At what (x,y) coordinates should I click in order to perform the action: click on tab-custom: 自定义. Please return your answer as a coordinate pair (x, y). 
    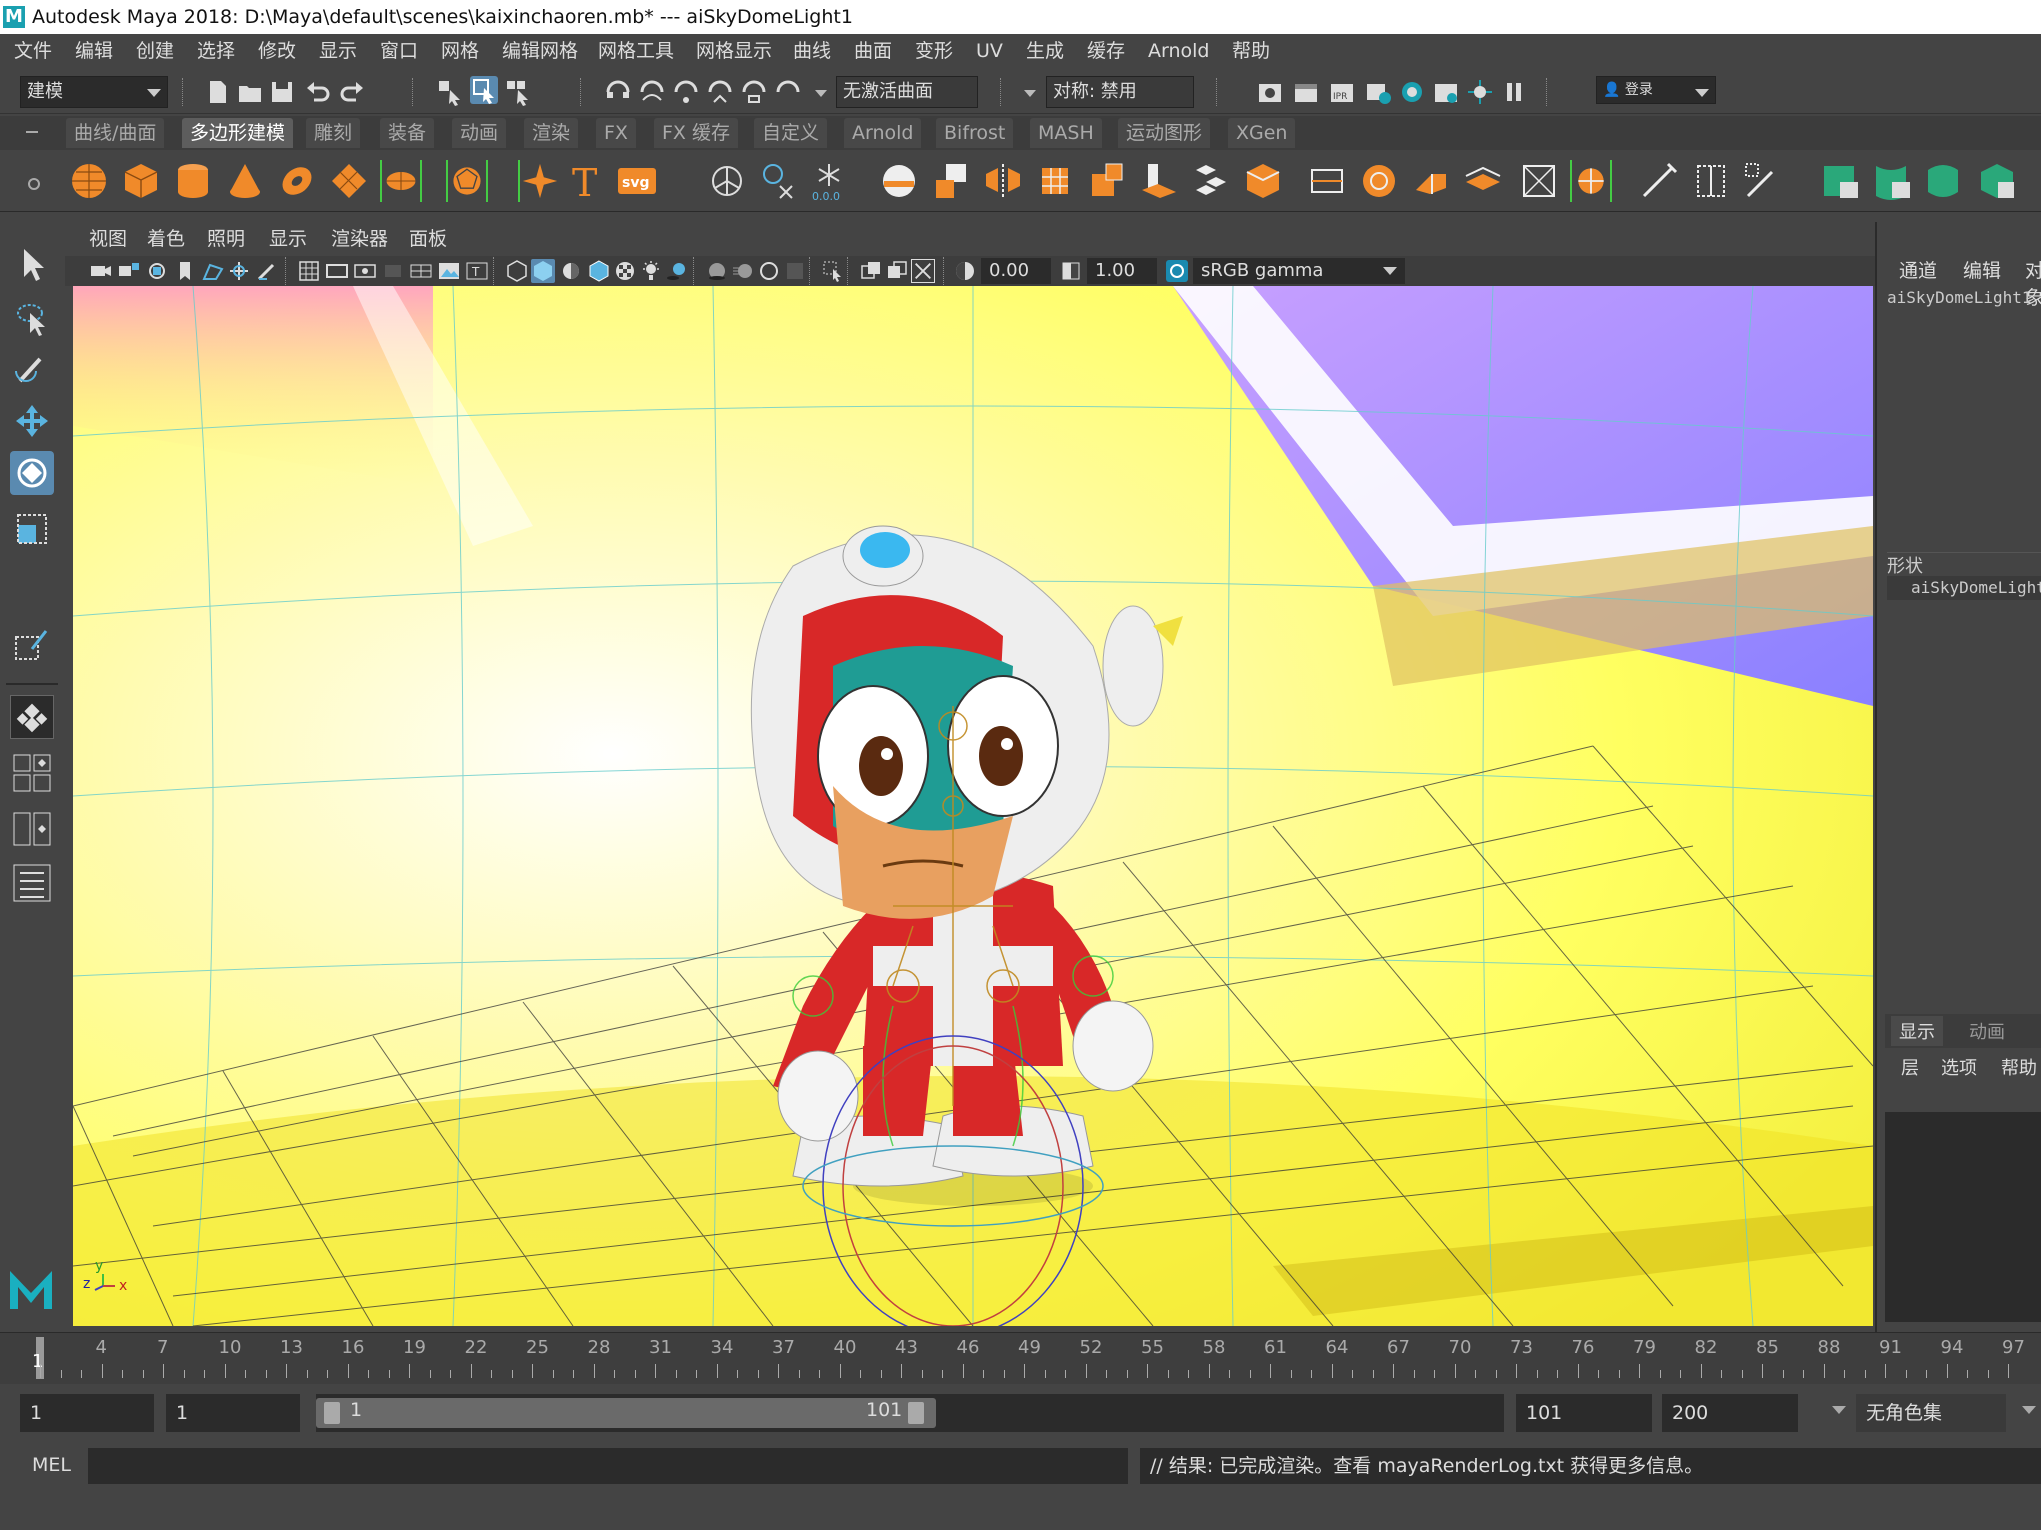
    Looking at the image, I should click on (791, 133).